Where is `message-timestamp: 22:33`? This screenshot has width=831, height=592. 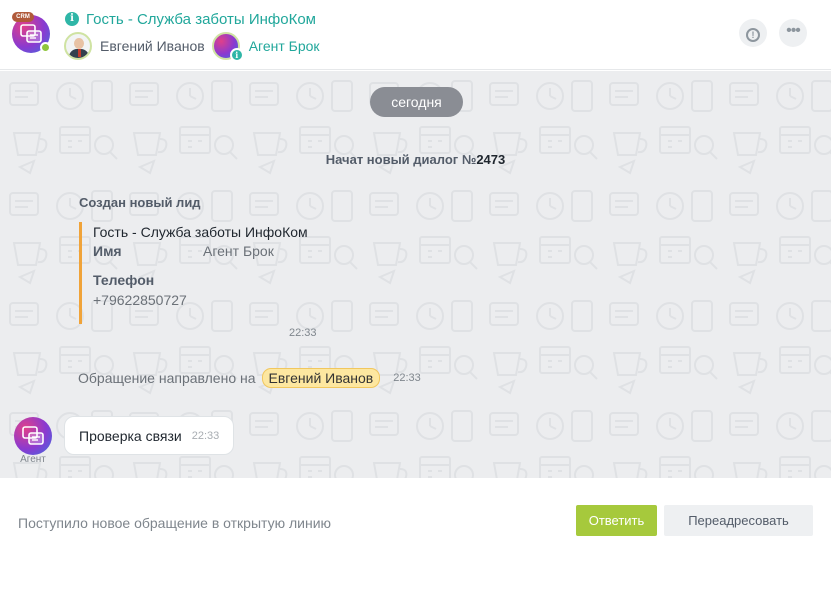
message-timestamp: 22:33 is located at coordinates (205, 435).